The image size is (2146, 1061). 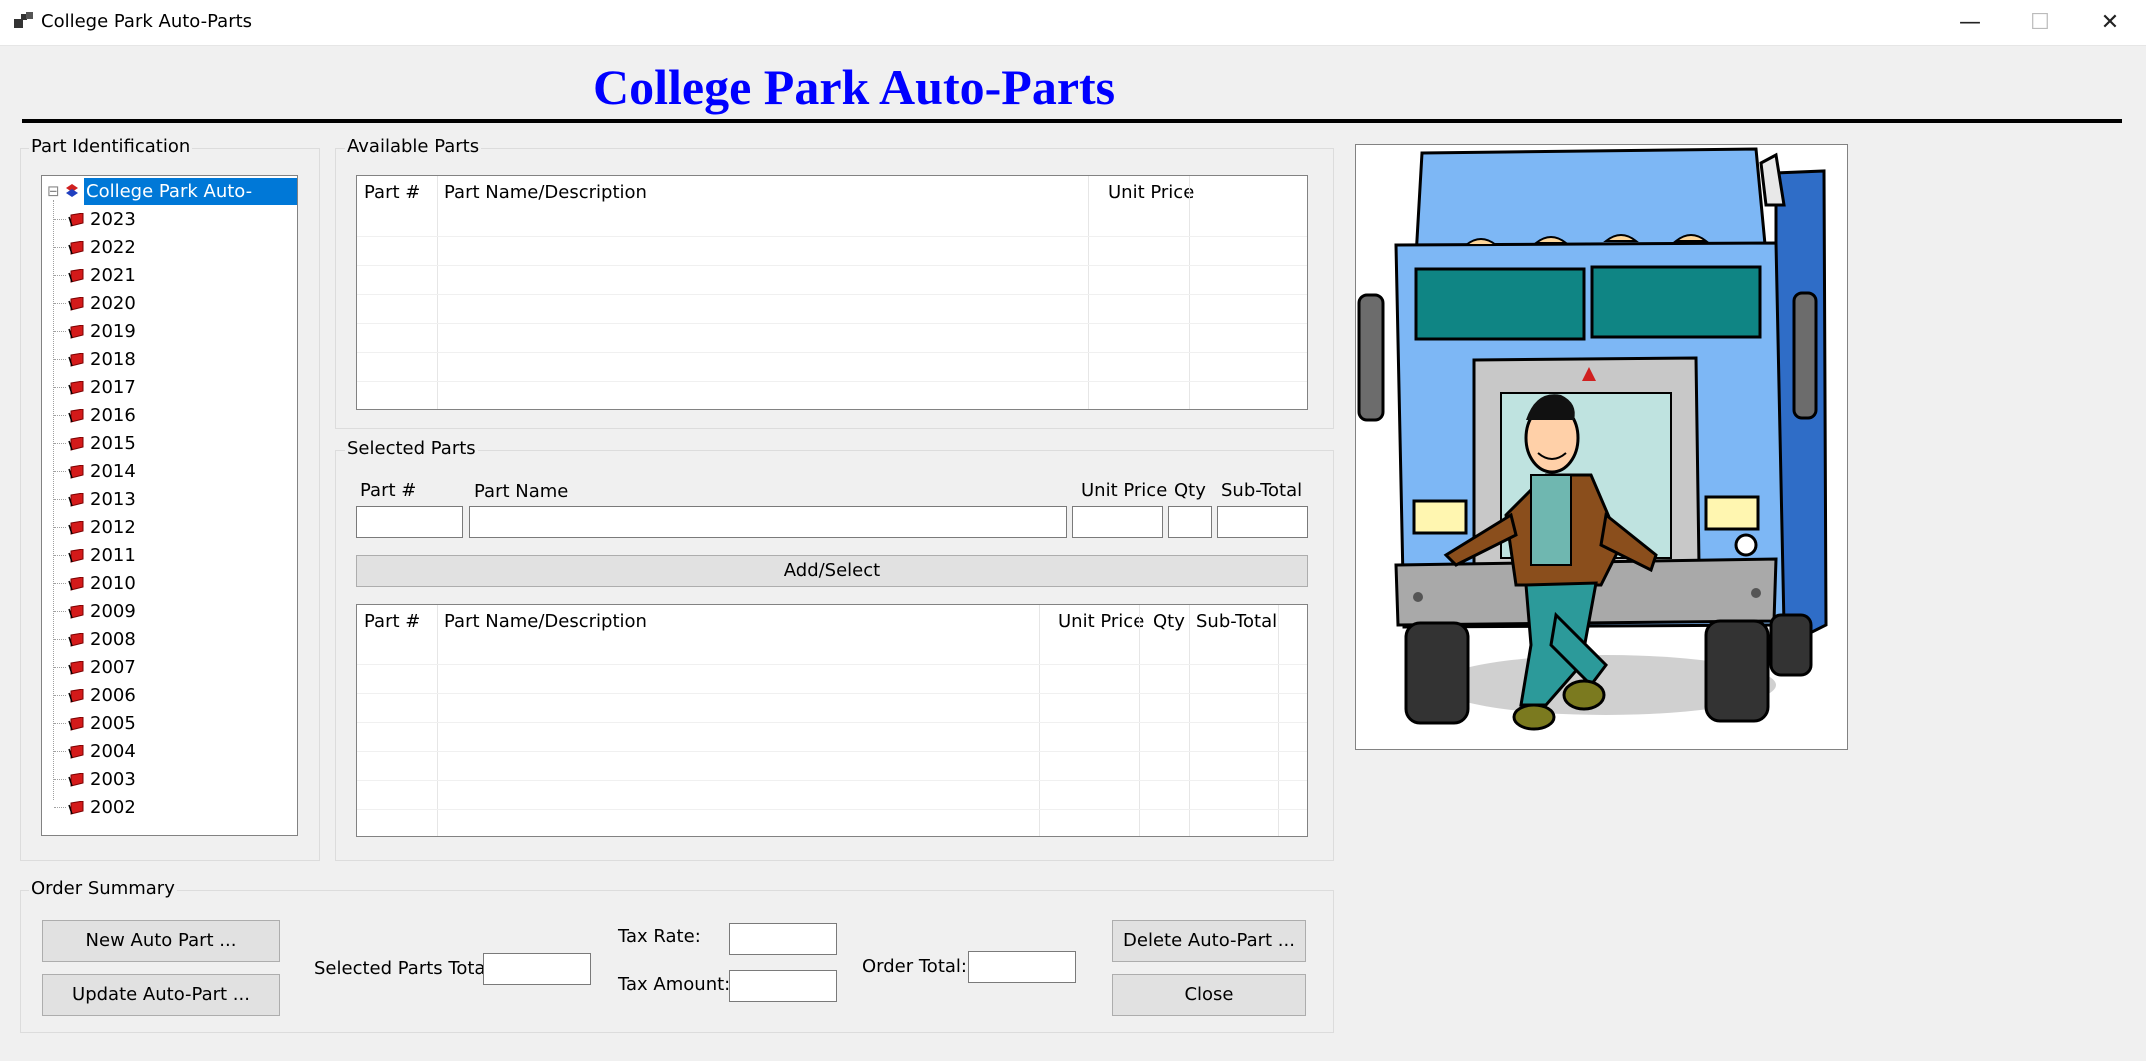 I want to click on unit-price-input, so click(x=1117, y=522).